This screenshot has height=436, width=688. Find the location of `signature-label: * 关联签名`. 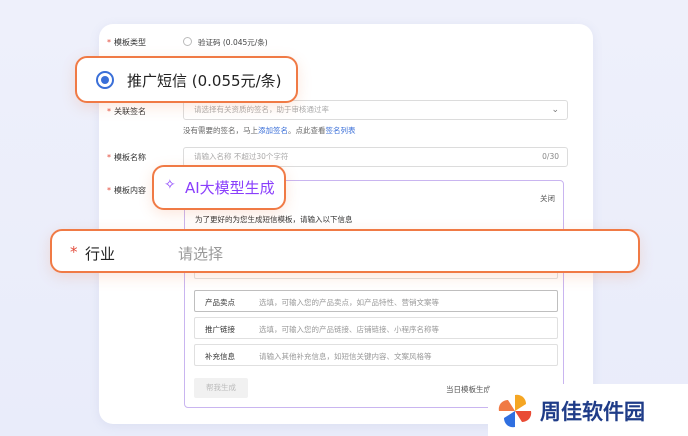

signature-label: * 关联签名 is located at coordinates (126, 111).